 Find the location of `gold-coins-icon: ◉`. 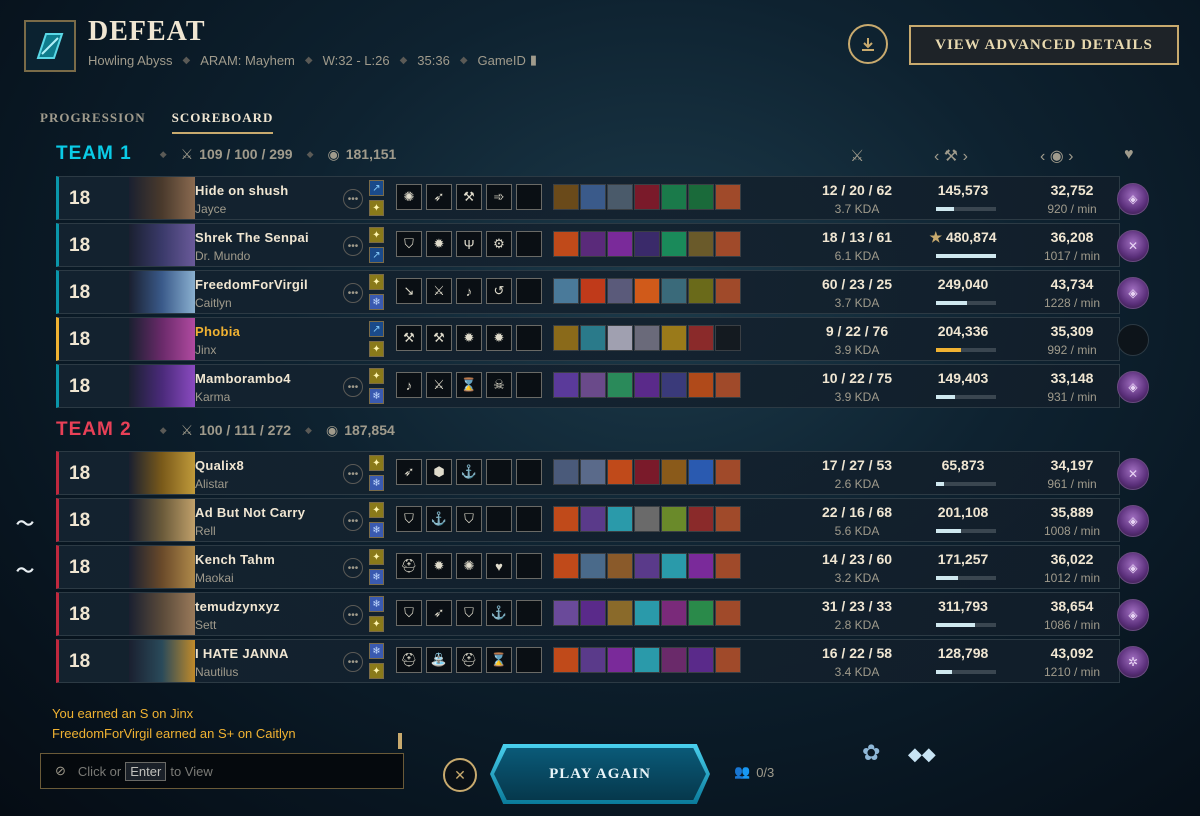

gold-coins-icon: ◉ is located at coordinates (332, 429).